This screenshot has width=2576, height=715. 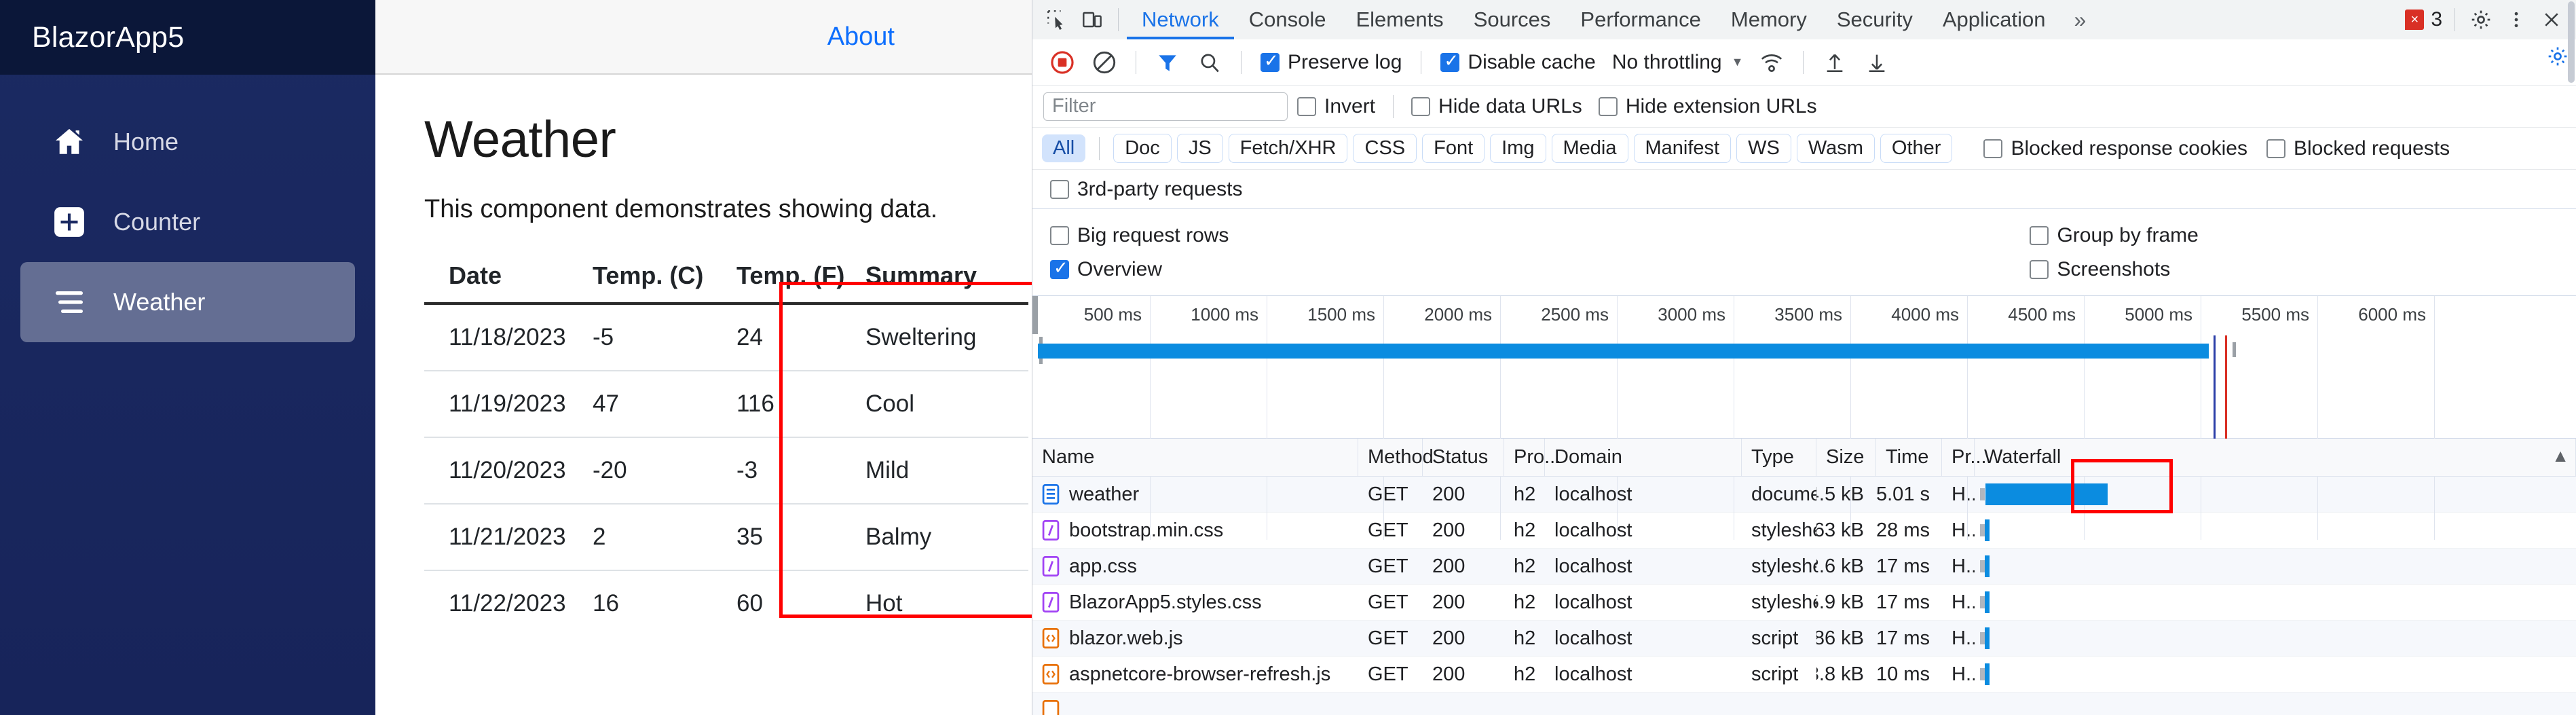 I want to click on app-topbar: About, so click(x=703, y=37).